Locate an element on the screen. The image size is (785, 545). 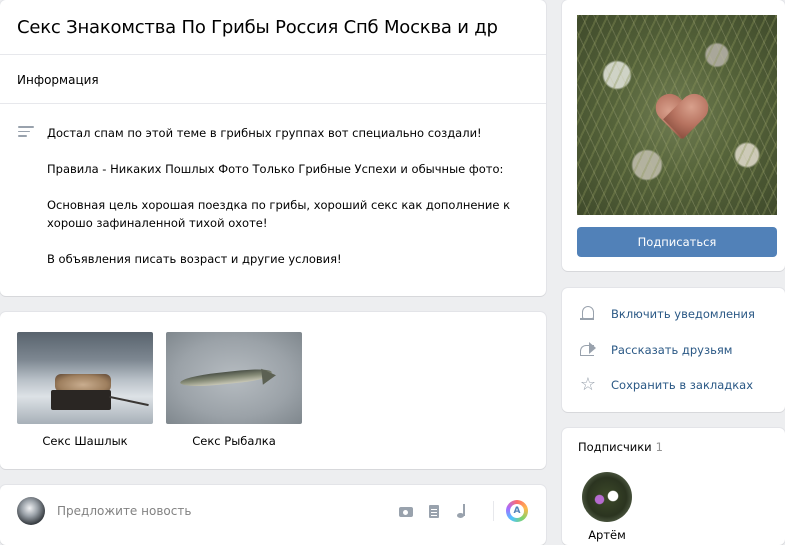
cover-card: Подписаться is located at coordinates (673, 135).